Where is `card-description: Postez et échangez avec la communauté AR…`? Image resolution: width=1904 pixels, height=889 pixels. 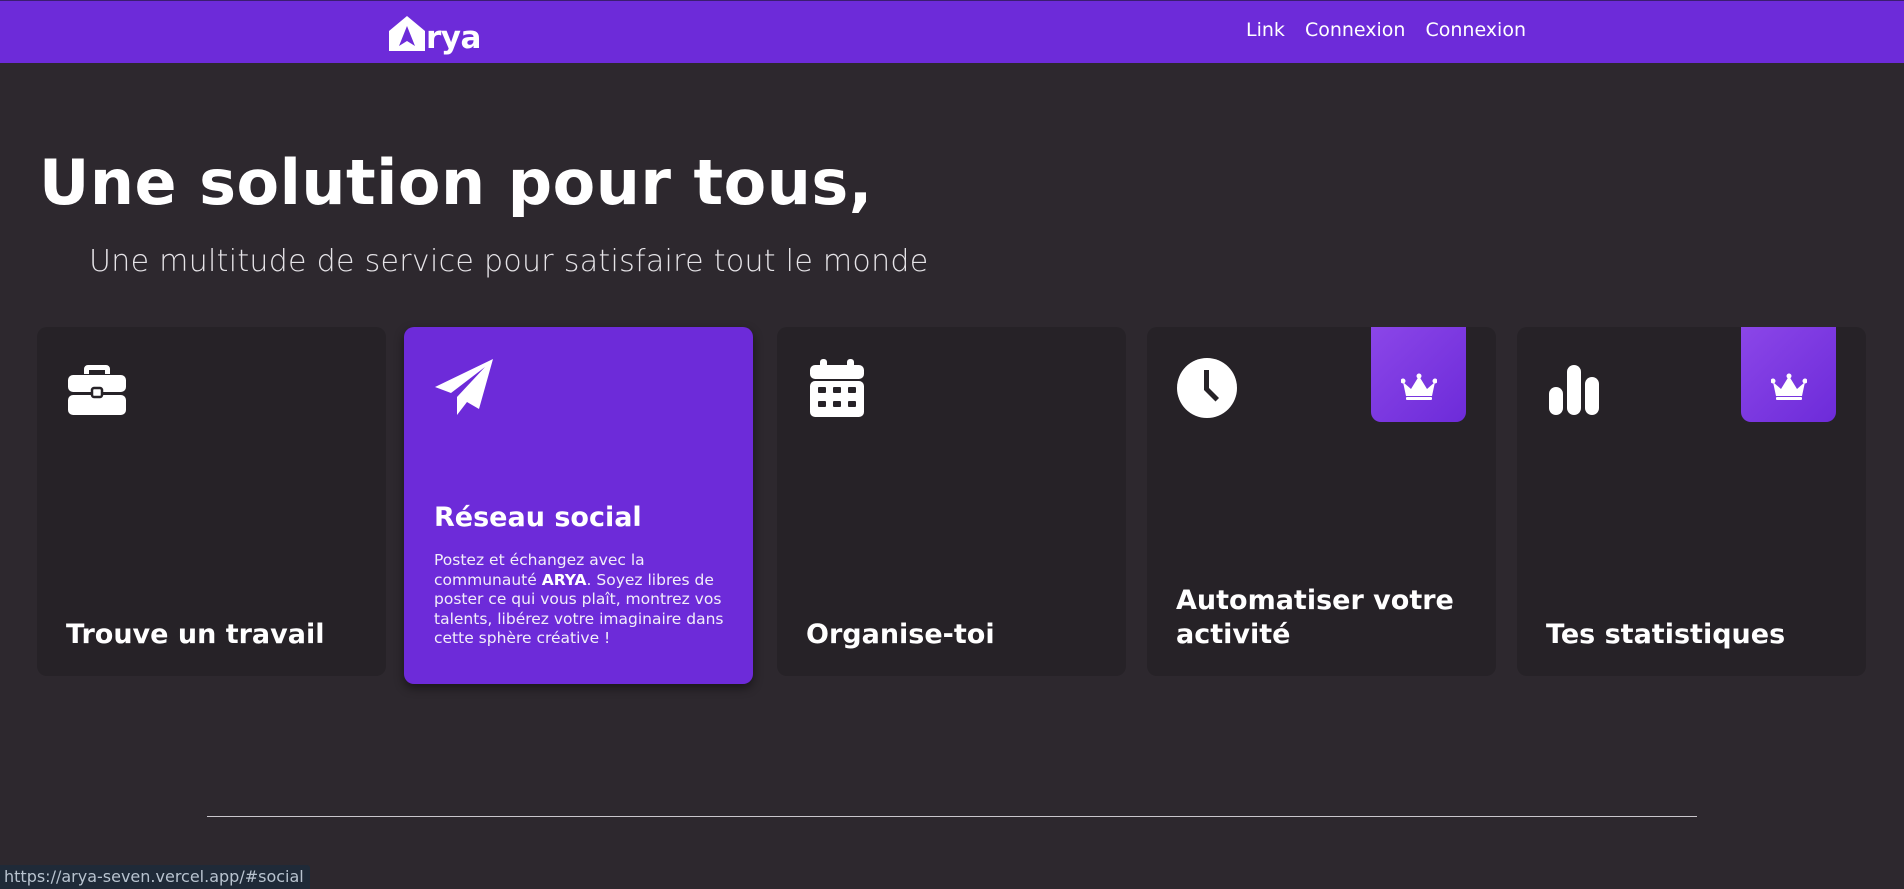 card-description: Postez et échangez avec la communauté AR… is located at coordinates (581, 600).